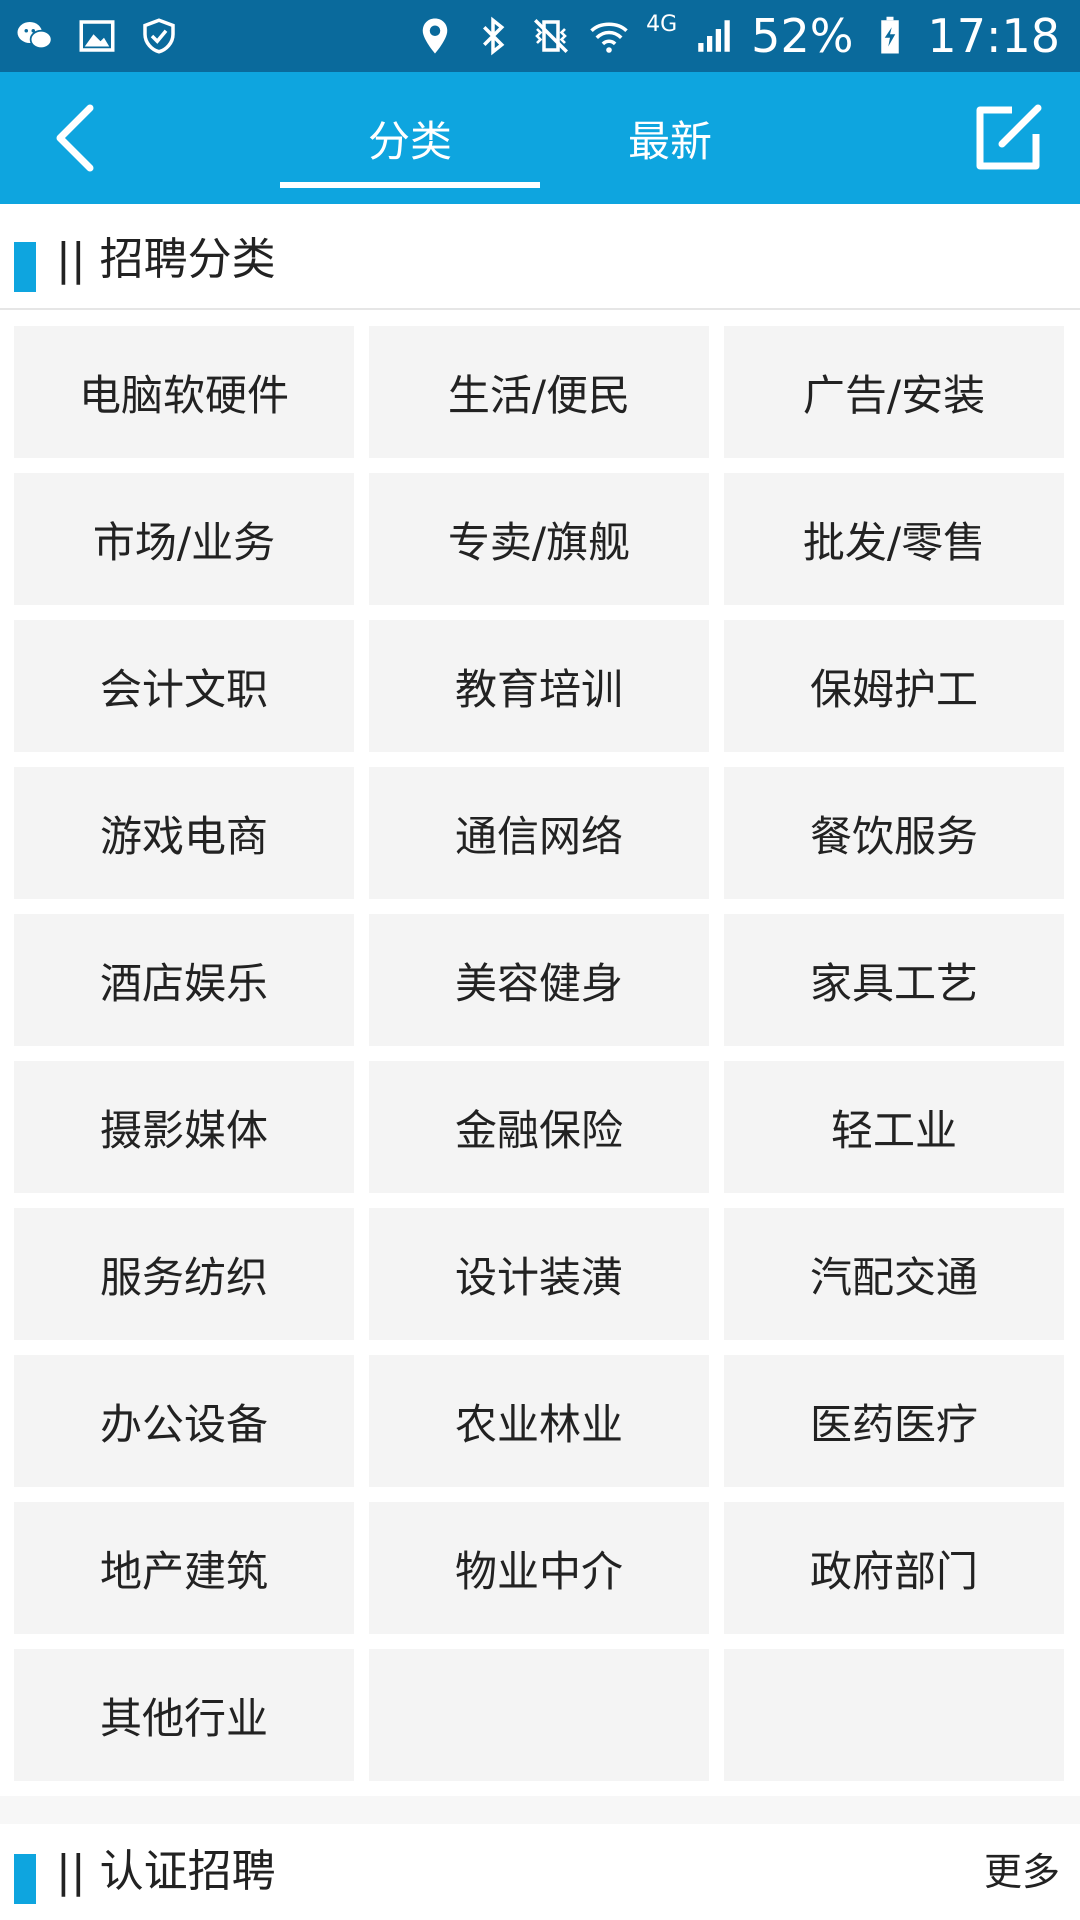  Describe the element at coordinates (410, 185) in the screenshot. I see `active-tab-indicator` at that location.